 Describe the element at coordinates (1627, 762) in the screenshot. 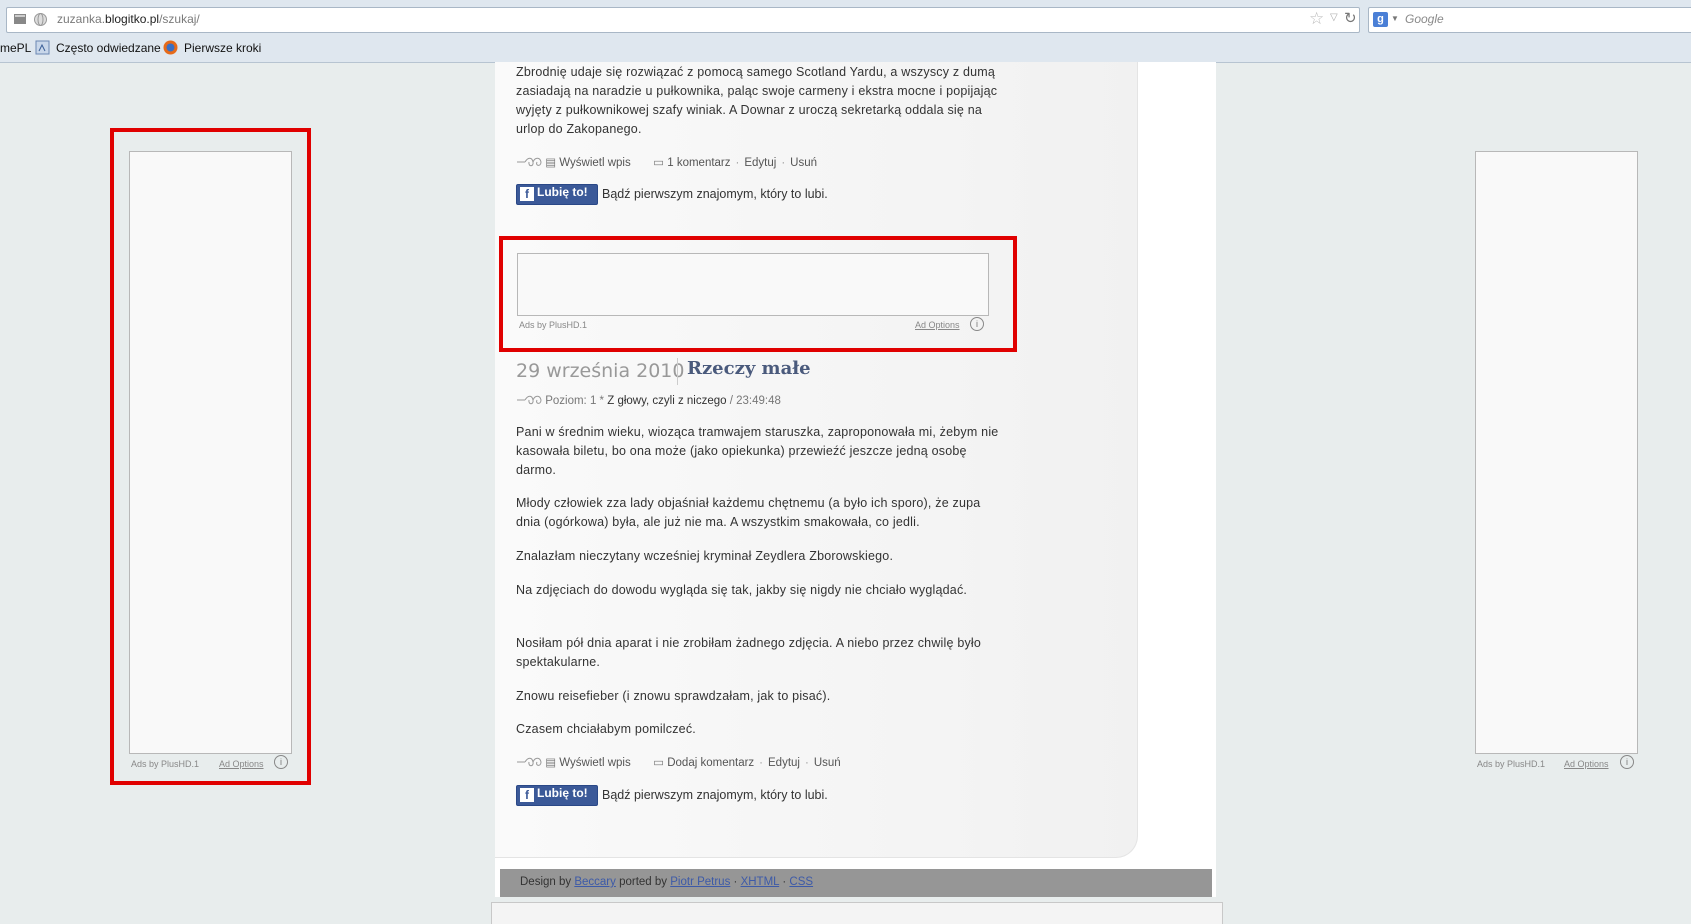

I see `info-icon: i` at that location.